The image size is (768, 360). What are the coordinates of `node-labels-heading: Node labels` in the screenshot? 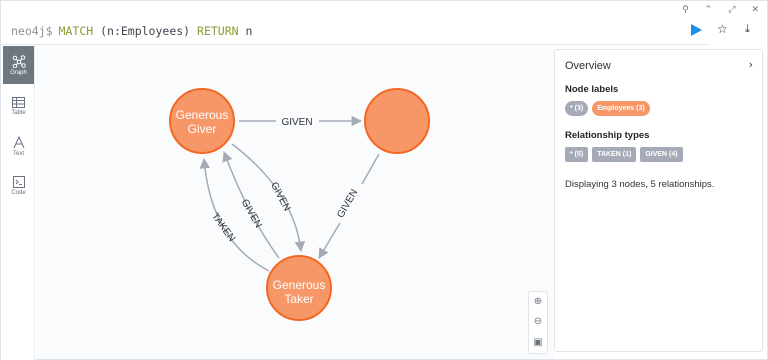 It's located at (592, 89).